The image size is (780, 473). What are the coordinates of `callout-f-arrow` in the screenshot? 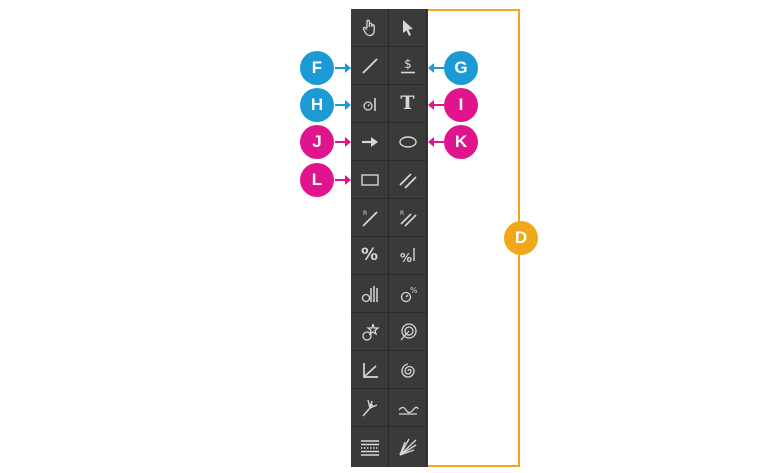 It's located at (343, 68).